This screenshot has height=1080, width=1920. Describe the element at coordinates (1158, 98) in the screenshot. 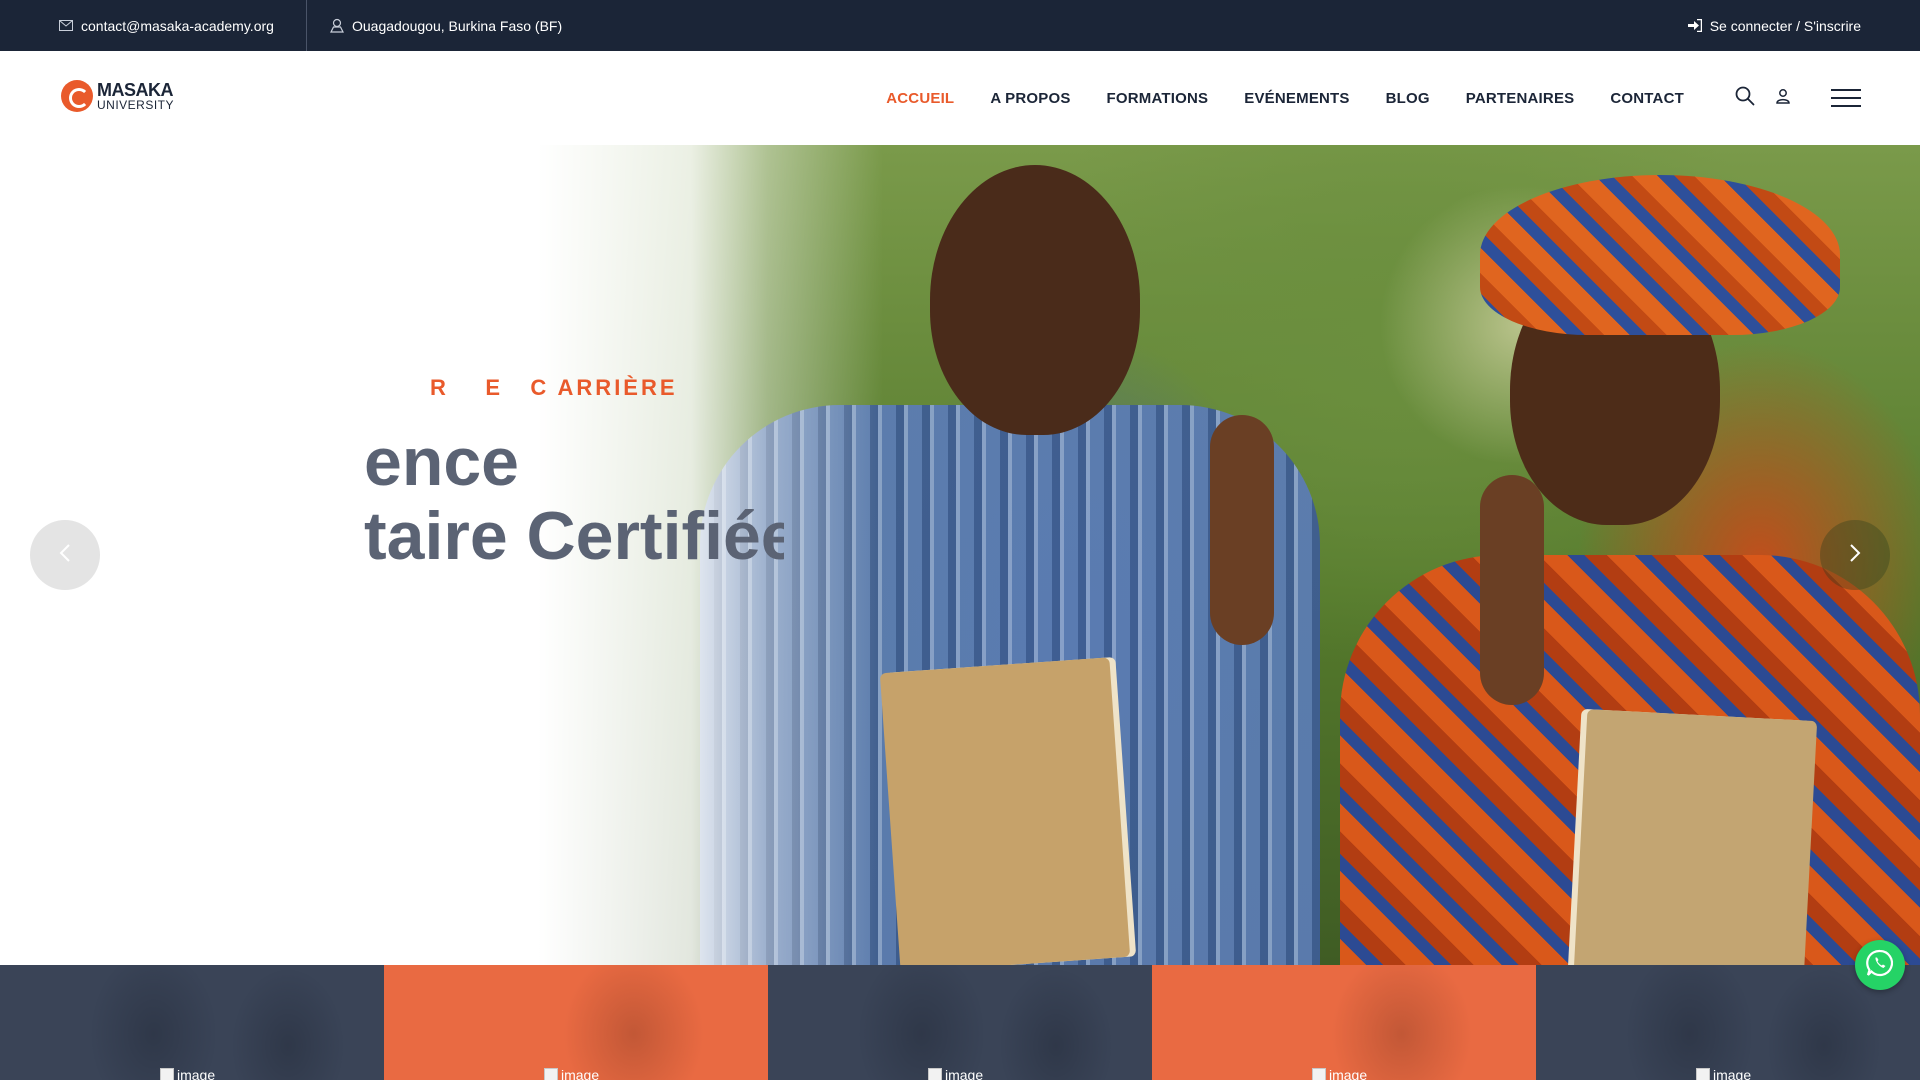

I see `nav-item-formations: FORMATIONS` at that location.